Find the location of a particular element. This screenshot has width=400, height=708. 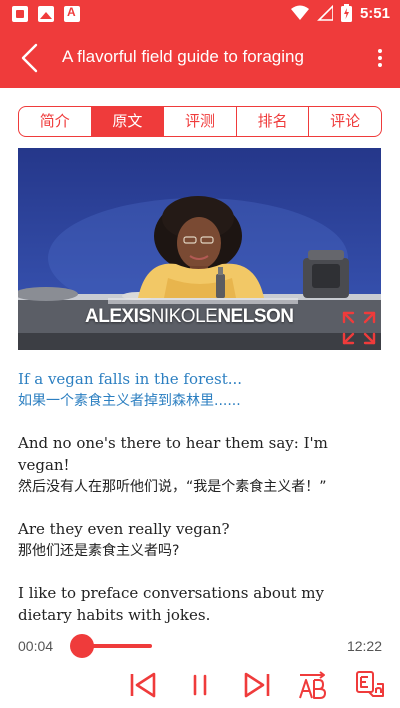

video-caption: ALEXISNIKOLENELSON is located at coordinates (189, 317).